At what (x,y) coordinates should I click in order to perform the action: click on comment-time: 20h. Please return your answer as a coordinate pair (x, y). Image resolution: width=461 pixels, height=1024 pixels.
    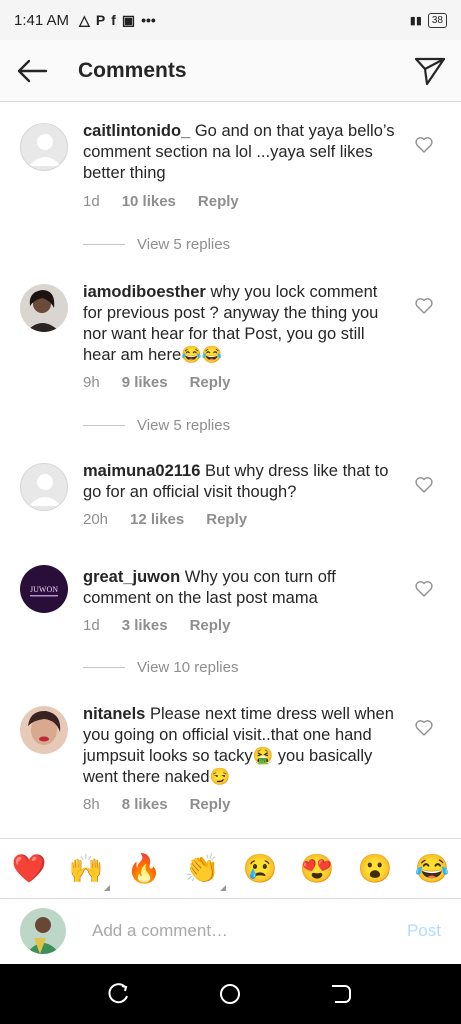
    Looking at the image, I should click on (96, 519).